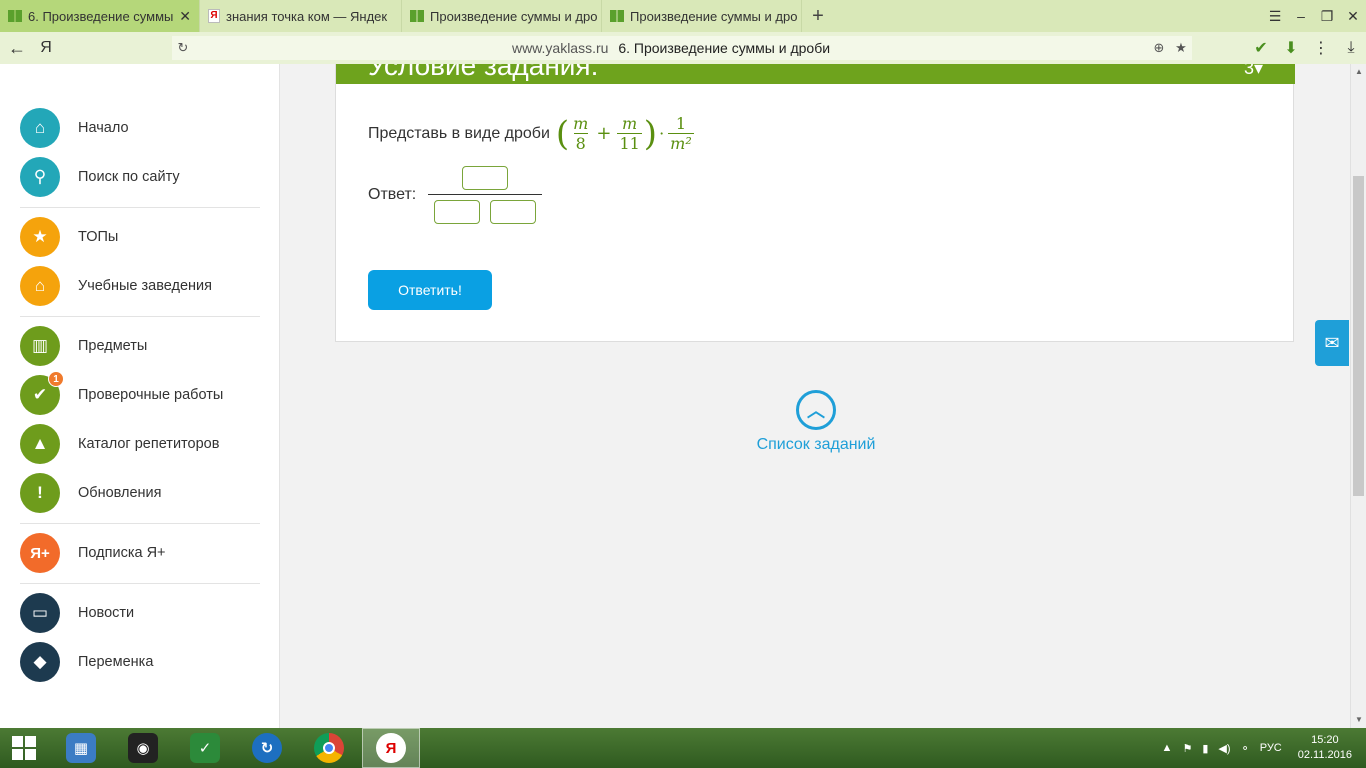 The image size is (1366, 768). What do you see at coordinates (1358, 336) in the screenshot?
I see `scroll-thumb` at bounding box center [1358, 336].